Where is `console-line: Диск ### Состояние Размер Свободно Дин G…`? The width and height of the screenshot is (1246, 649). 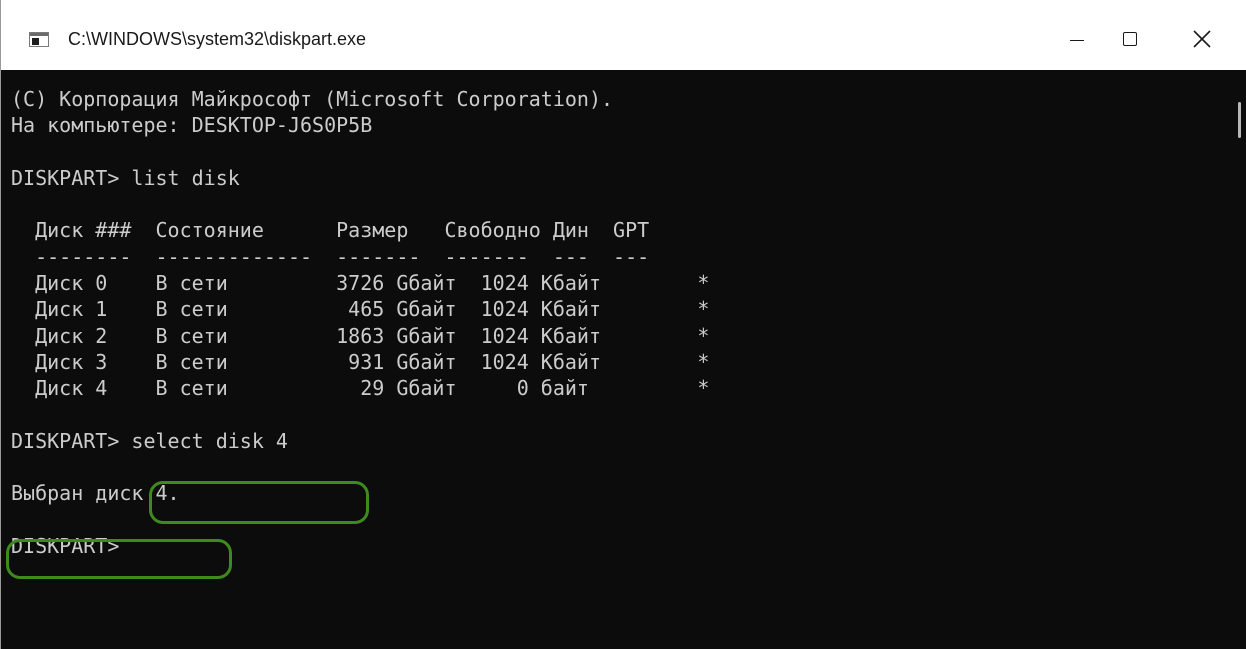
console-line: Диск ### Состояние Размер Свободно Дин G… is located at coordinates (330, 230).